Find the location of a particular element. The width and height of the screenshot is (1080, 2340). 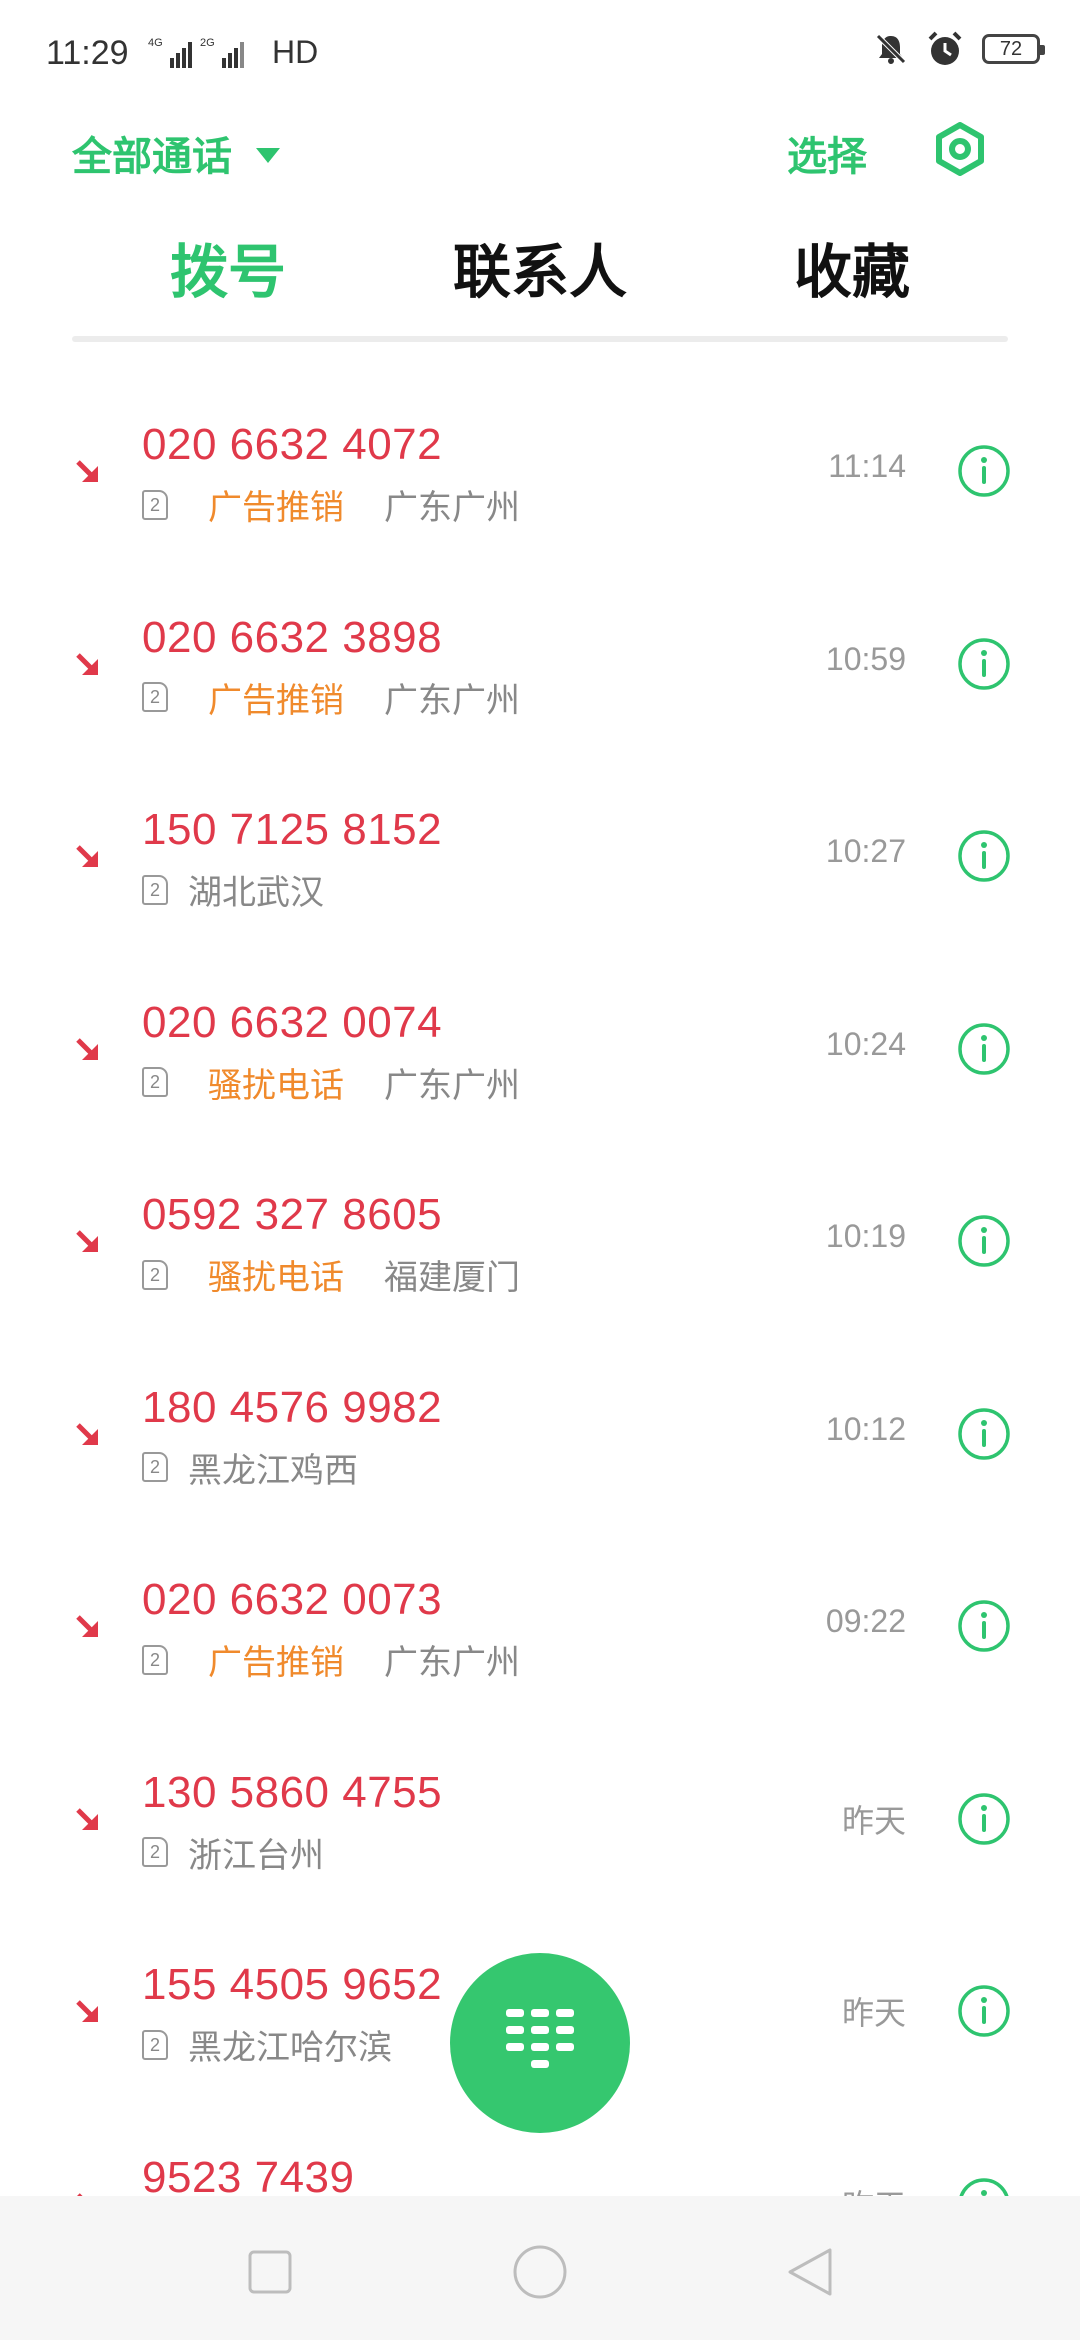

call-log-row: 020 6632 4072 2 广告推销 广东广州 11:14 is located at coordinates (540, 472).